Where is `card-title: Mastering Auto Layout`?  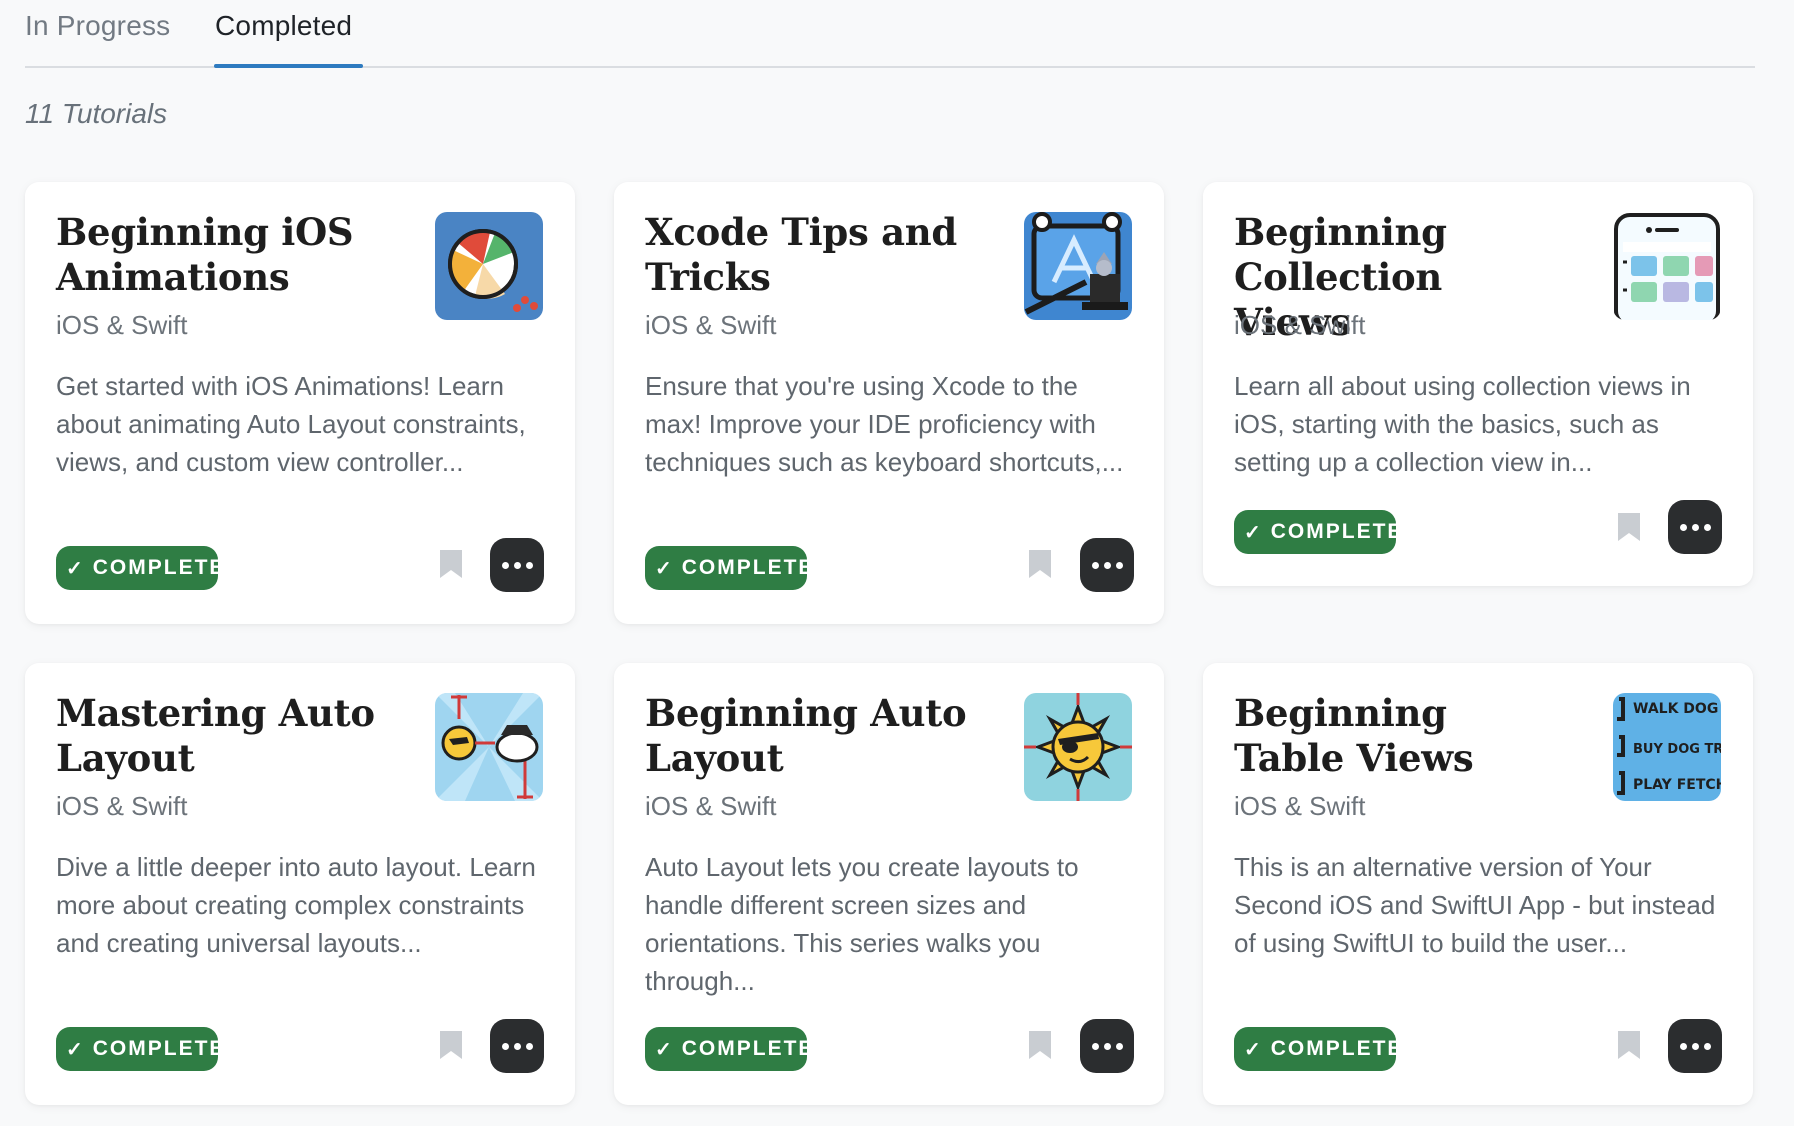 card-title: Mastering Auto Layout is located at coordinates (221, 736).